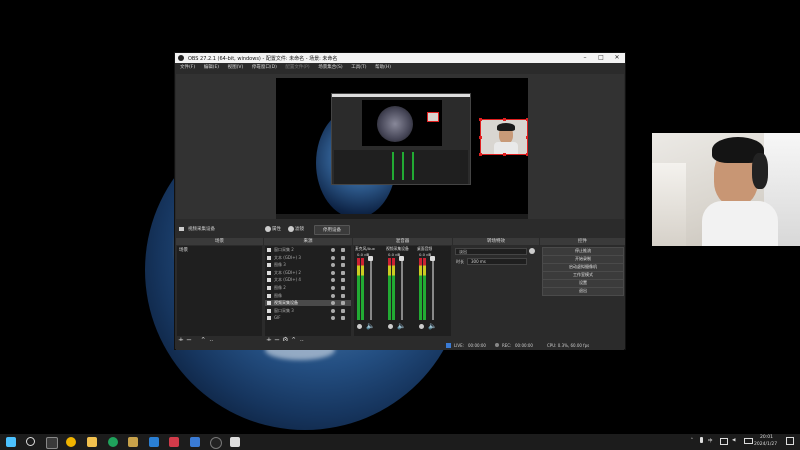  What do you see at coordinates (790, 441) in the screenshot?
I see `notification-icon` at bounding box center [790, 441].